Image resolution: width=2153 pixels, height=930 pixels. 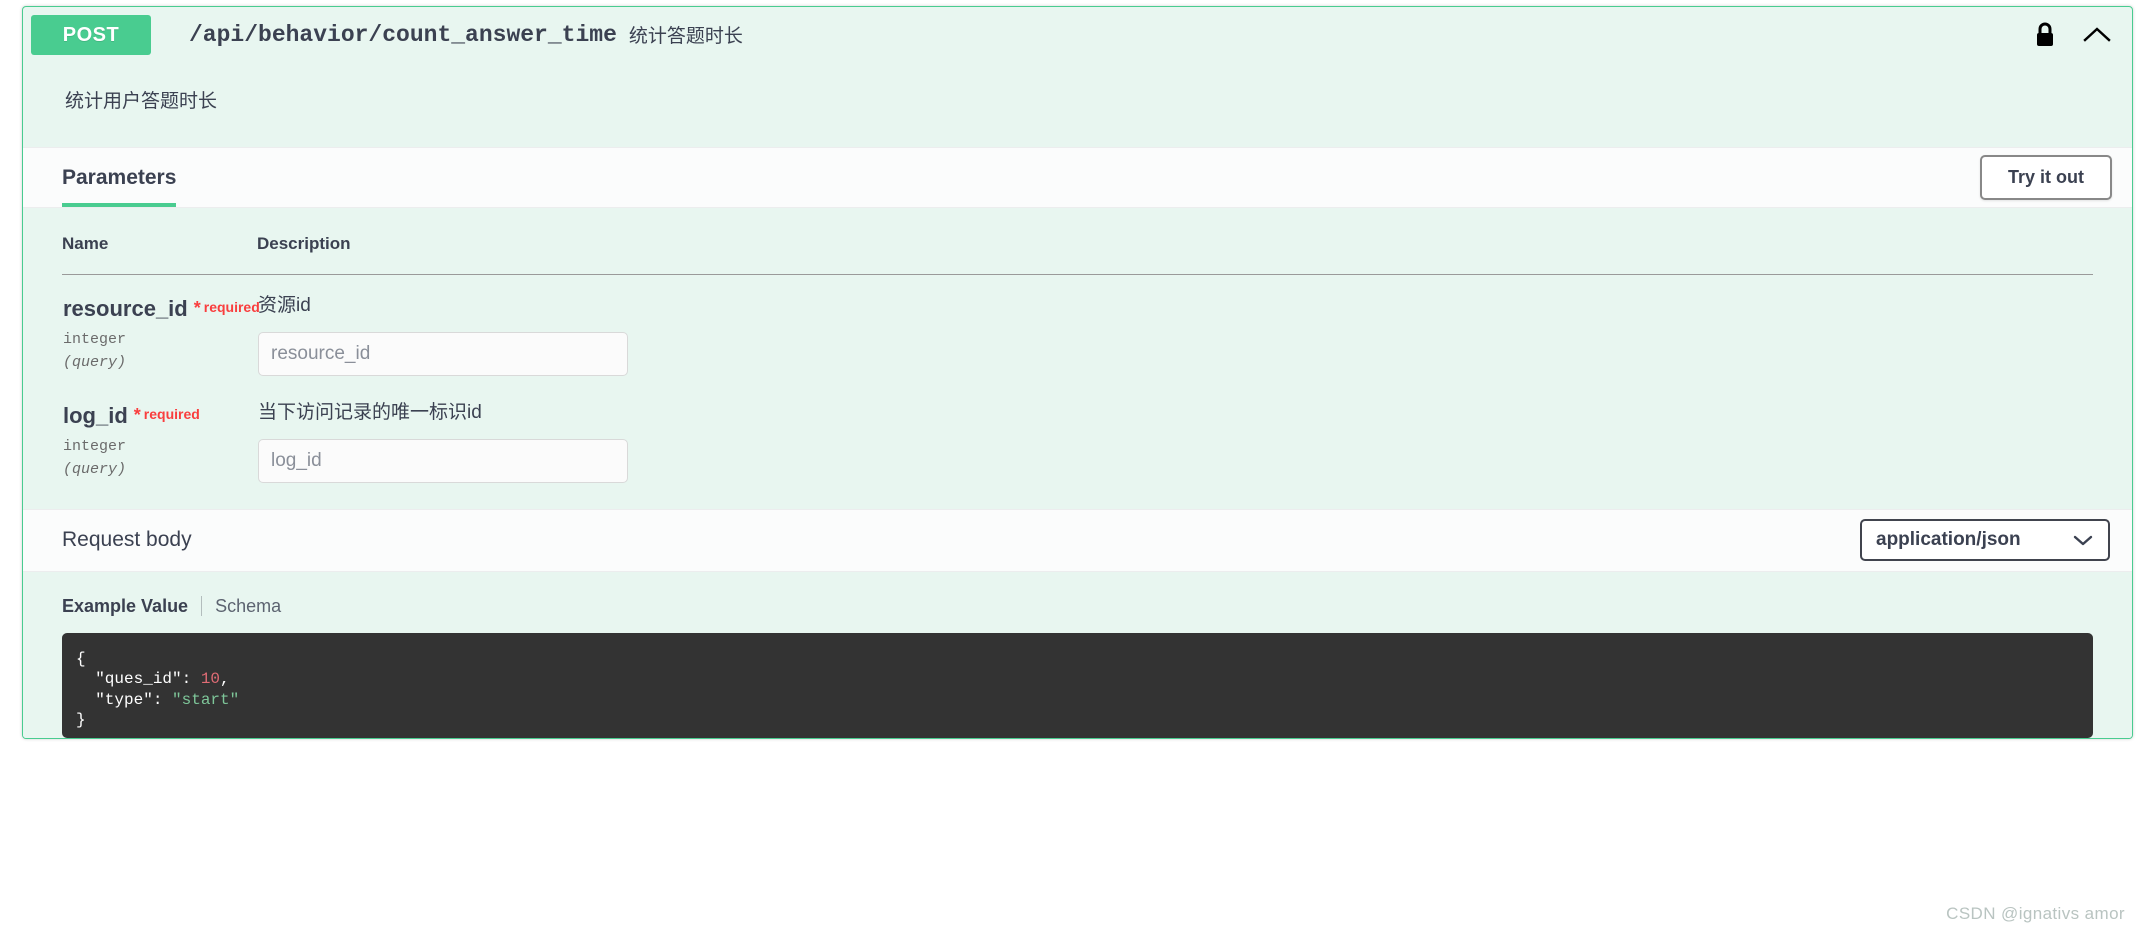 I want to click on json-key-type: "type", so click(x=124, y=699).